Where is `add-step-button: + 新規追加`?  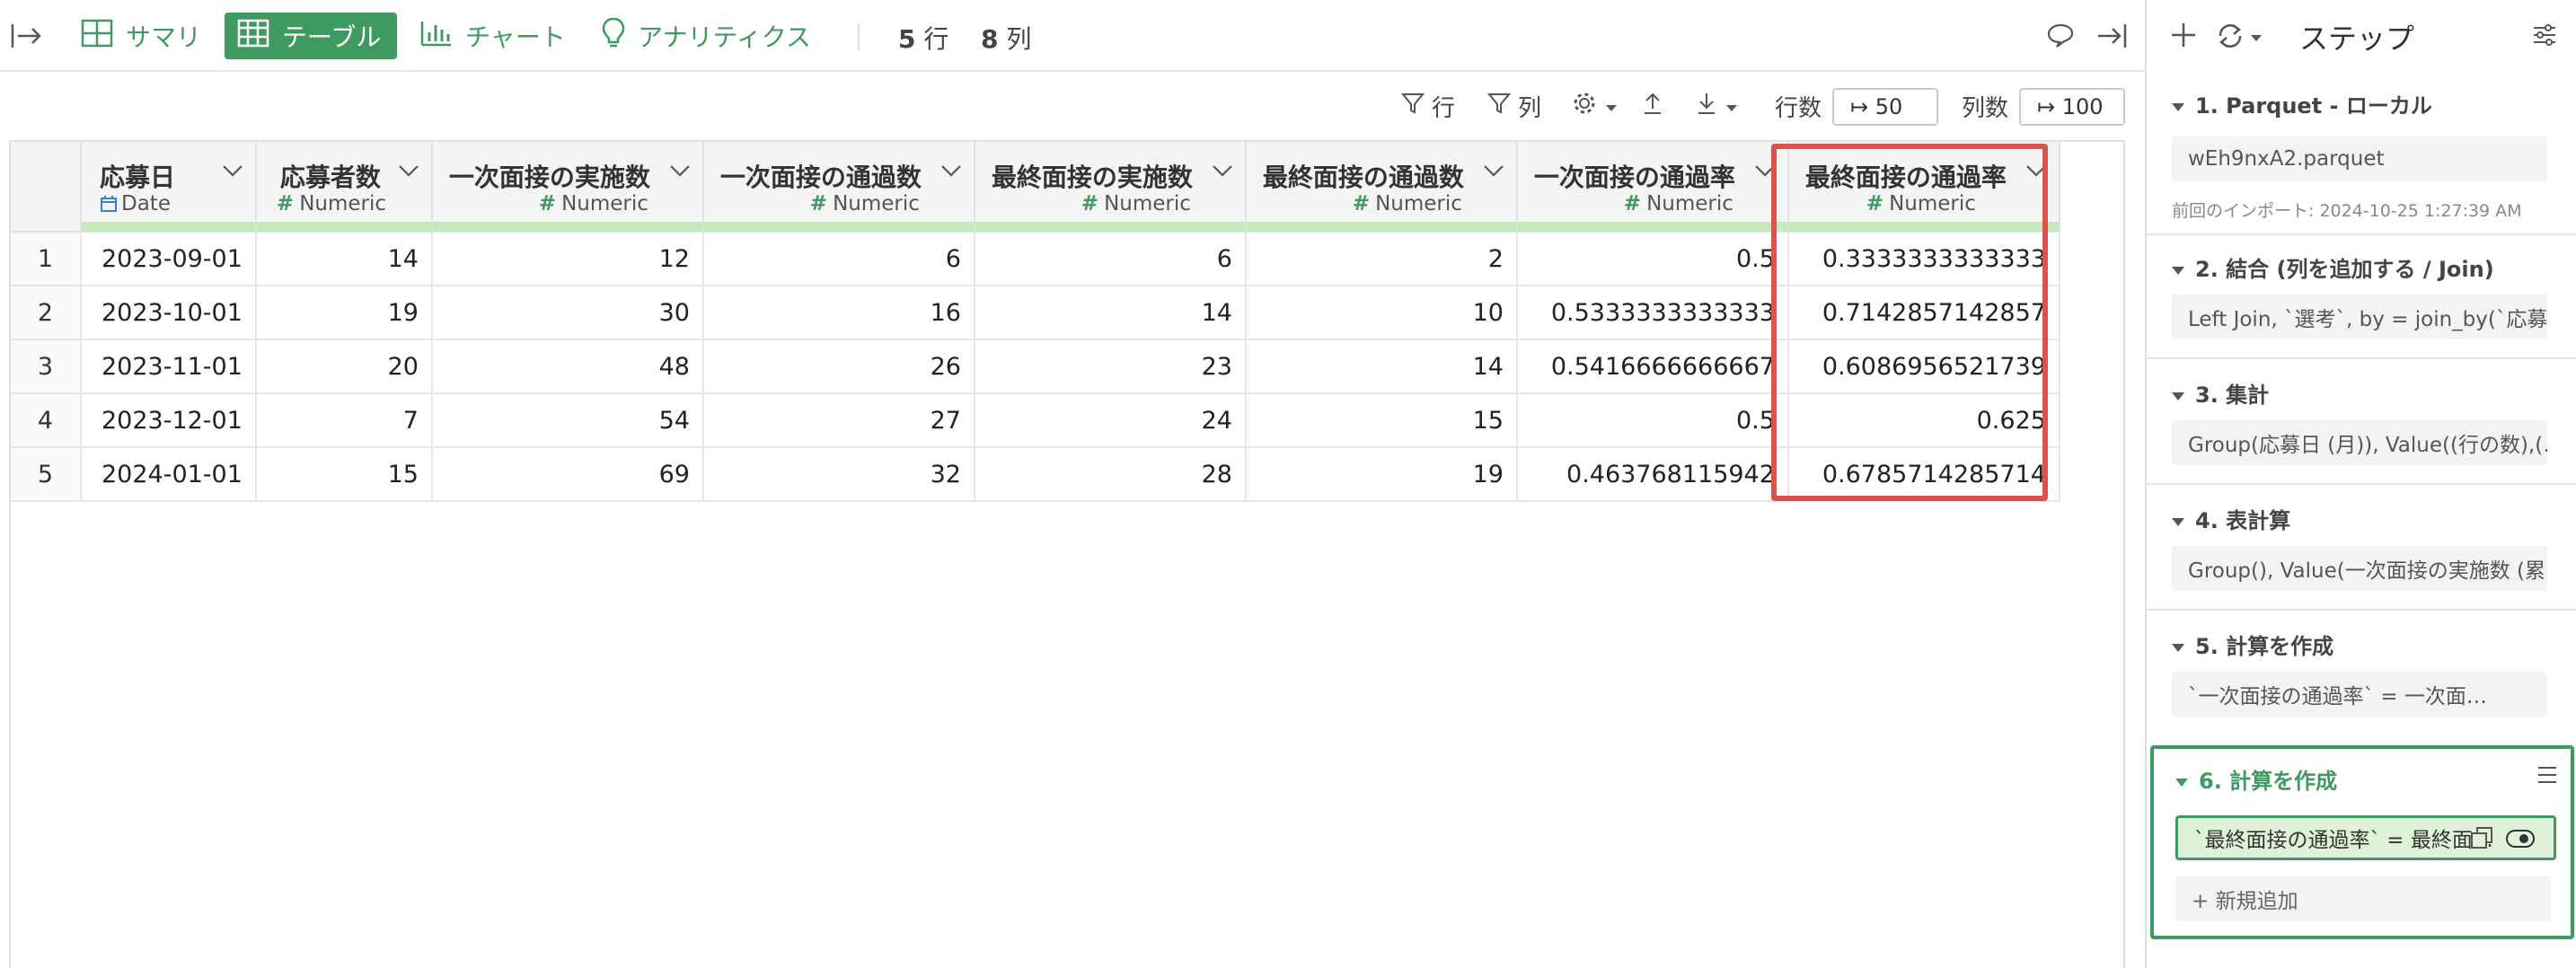 add-step-button: + 新規追加 is located at coordinates (2363, 898).